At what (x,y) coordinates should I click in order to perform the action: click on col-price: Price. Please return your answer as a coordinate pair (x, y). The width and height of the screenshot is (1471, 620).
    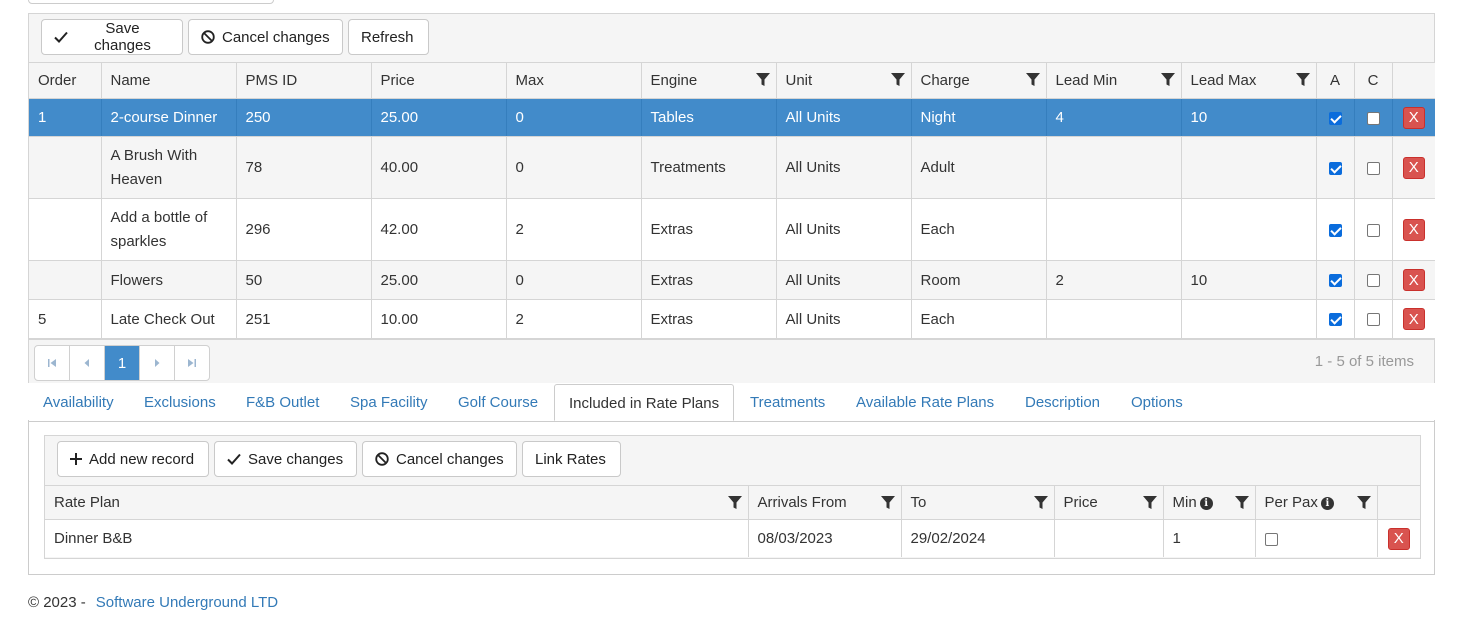
    Looking at the image, I should click on (1109, 502).